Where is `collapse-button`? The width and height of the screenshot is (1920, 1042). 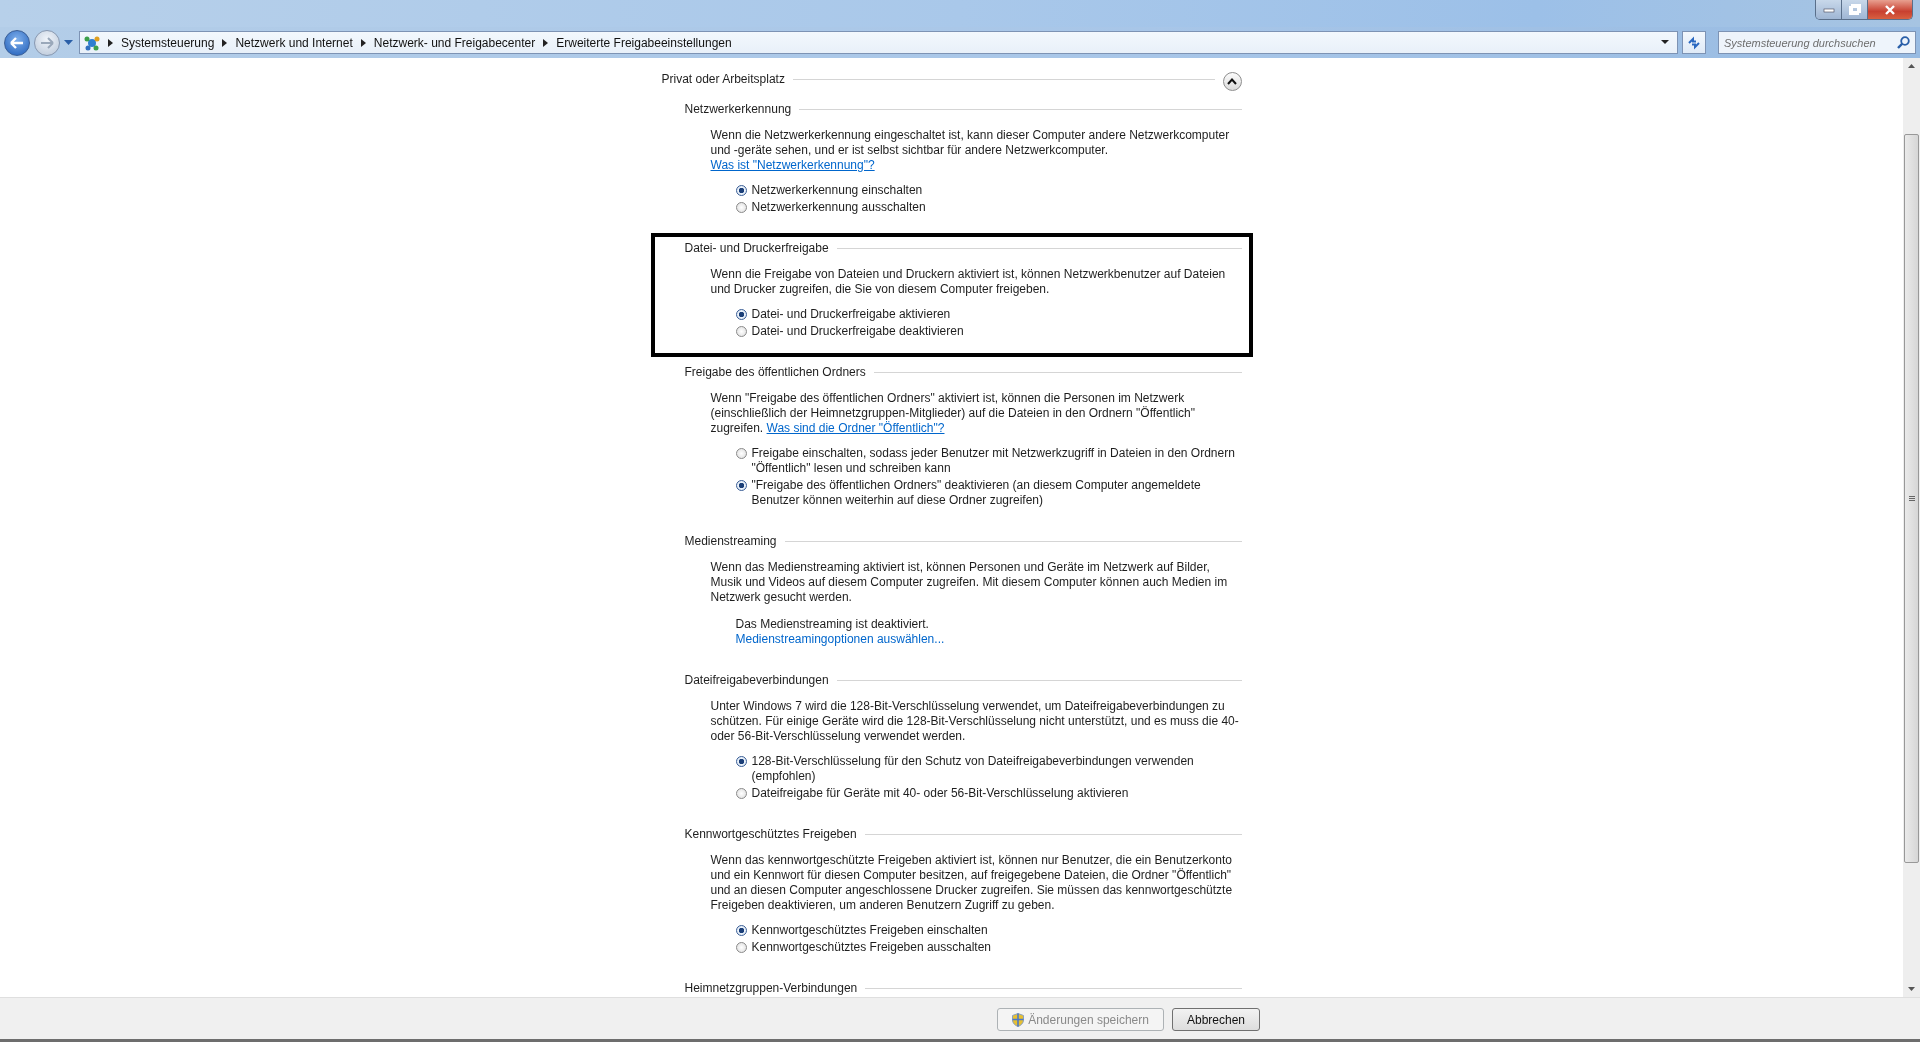
collapse-button is located at coordinates (1232, 81).